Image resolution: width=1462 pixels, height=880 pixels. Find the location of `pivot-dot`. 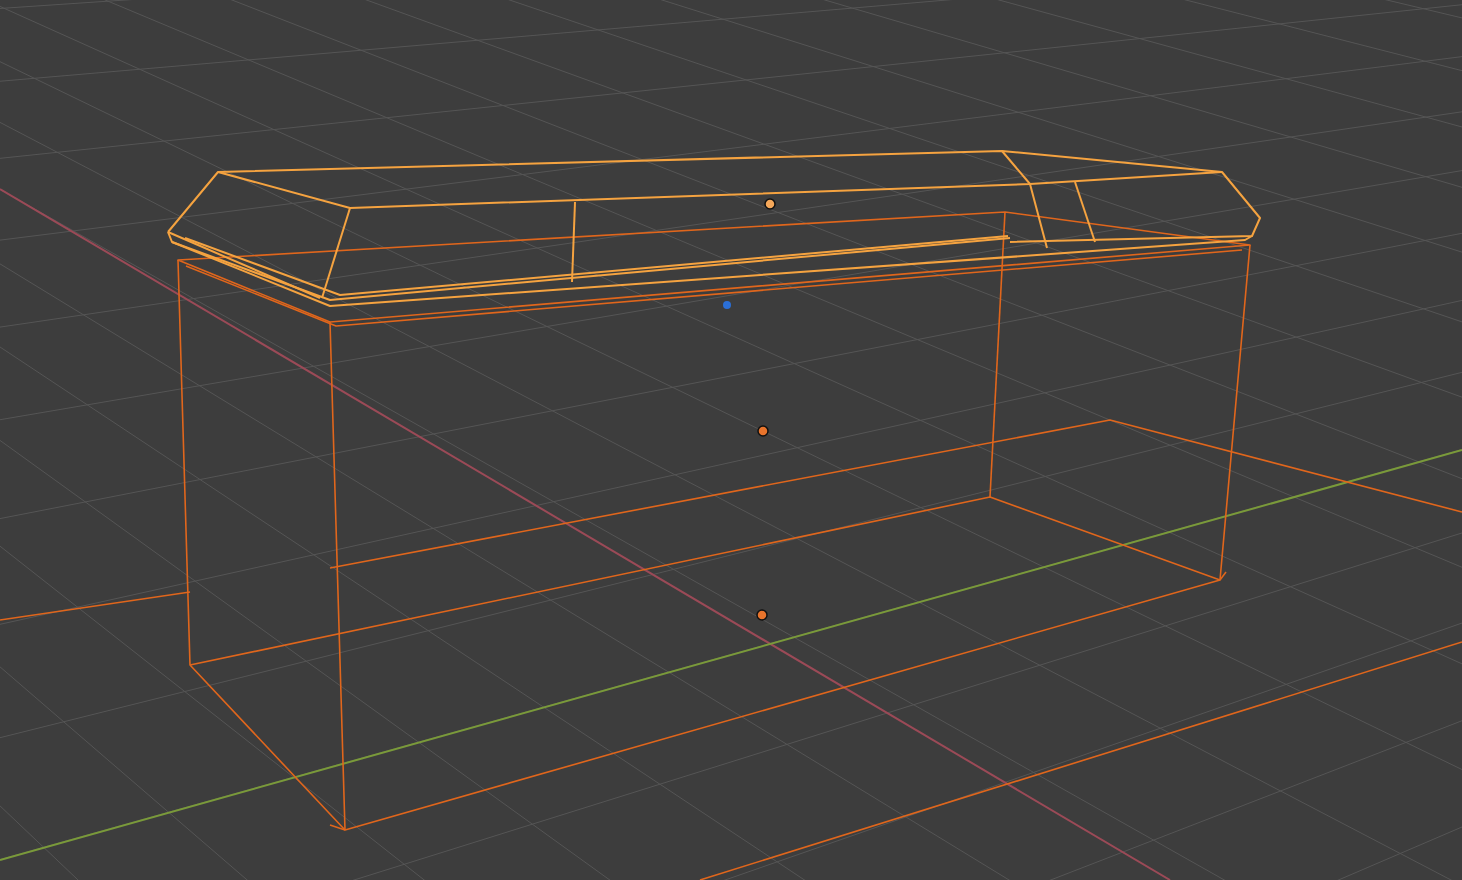

pivot-dot is located at coordinates (727, 305).